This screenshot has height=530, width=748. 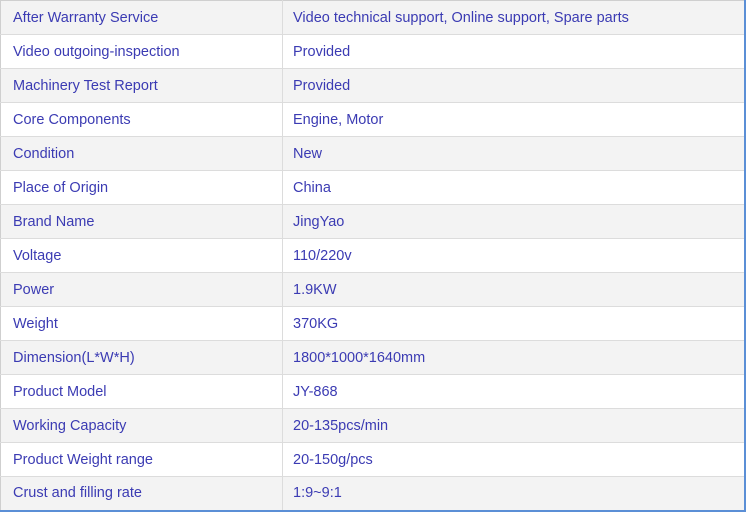 What do you see at coordinates (141, 323) in the screenshot?
I see `spec-label: Weight` at bounding box center [141, 323].